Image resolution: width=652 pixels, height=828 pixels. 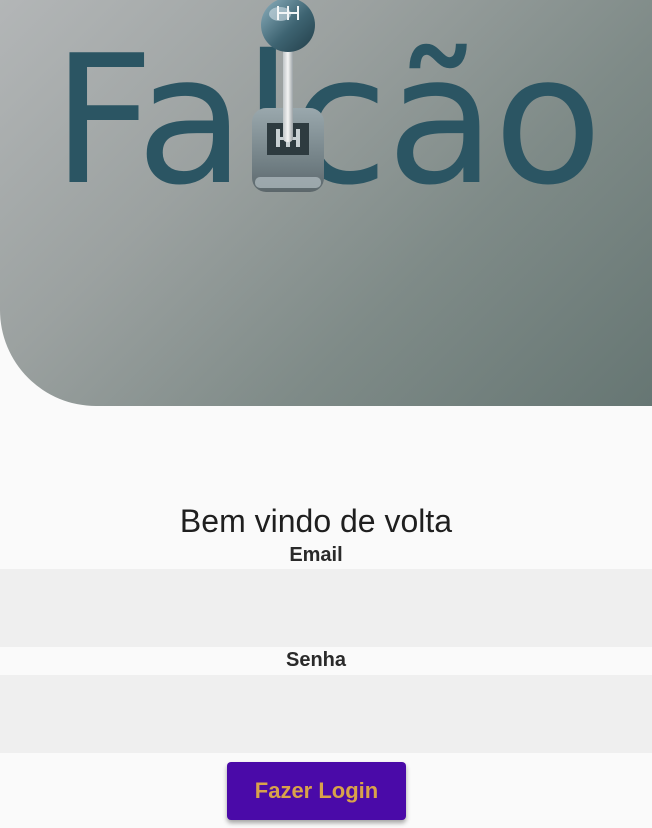 I want to click on login-button: Fazer Login, so click(x=316, y=791).